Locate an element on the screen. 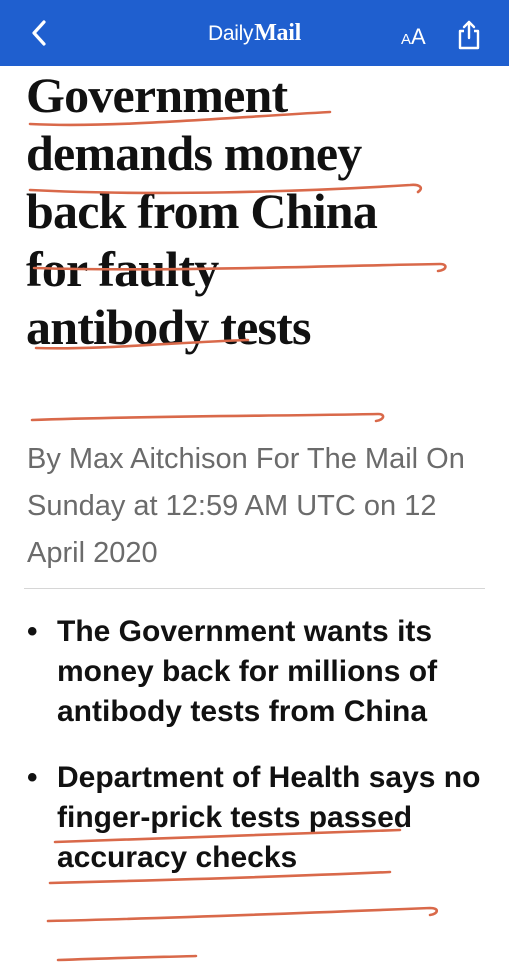 This screenshot has height=974, width=509. logo-part-daily: Daily is located at coordinates (231, 33).